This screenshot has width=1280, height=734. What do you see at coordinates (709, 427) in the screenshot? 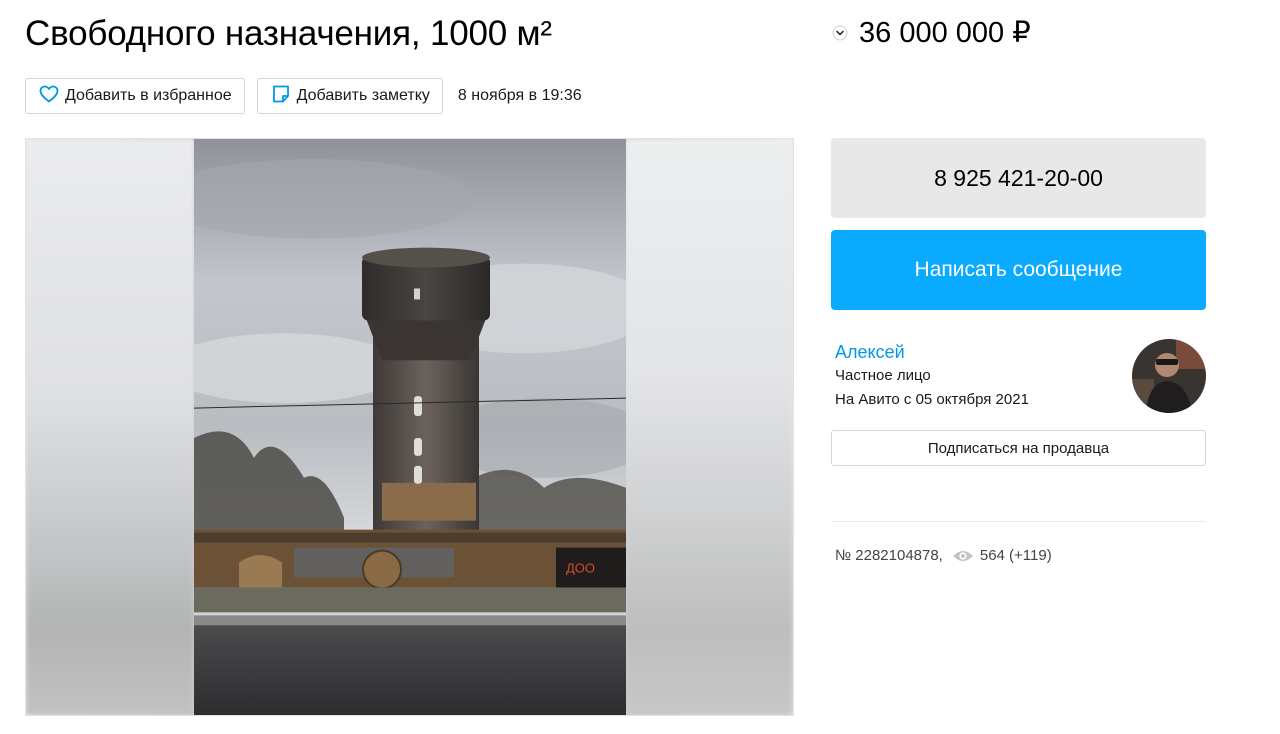
I see `gallery-blur-right` at bounding box center [709, 427].